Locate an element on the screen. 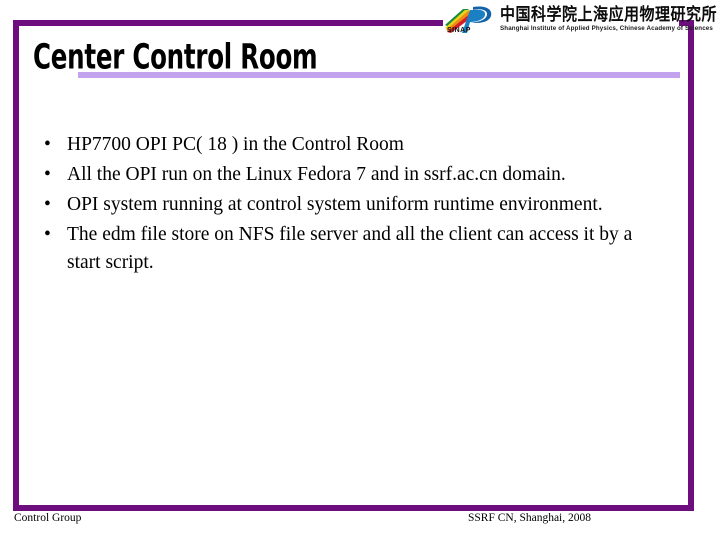 The image size is (720, 540). logo-chinese-name: 中国科学院上海应用物理研究所 is located at coordinates (609, 14).